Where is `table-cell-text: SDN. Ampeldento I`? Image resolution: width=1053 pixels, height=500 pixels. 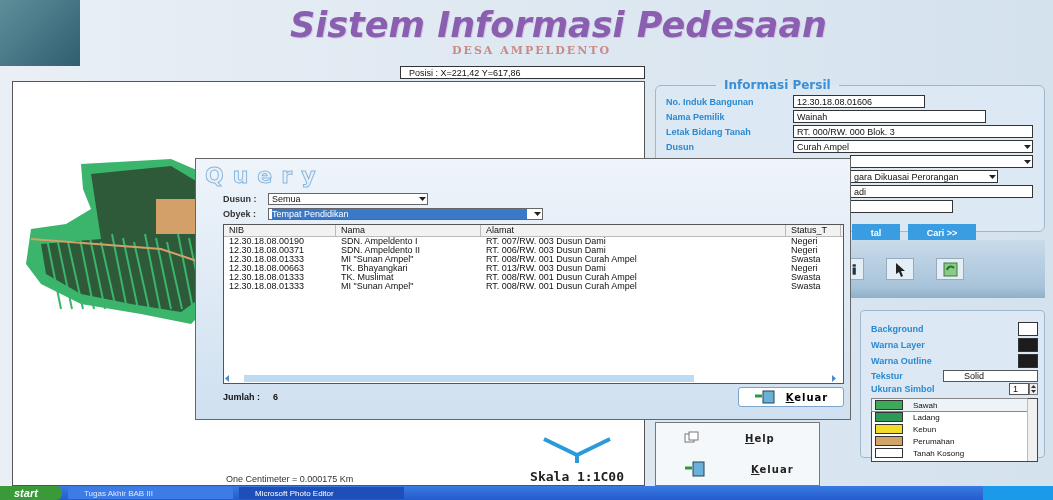 table-cell-text: SDN. Ampeldento I is located at coordinates (379, 241).